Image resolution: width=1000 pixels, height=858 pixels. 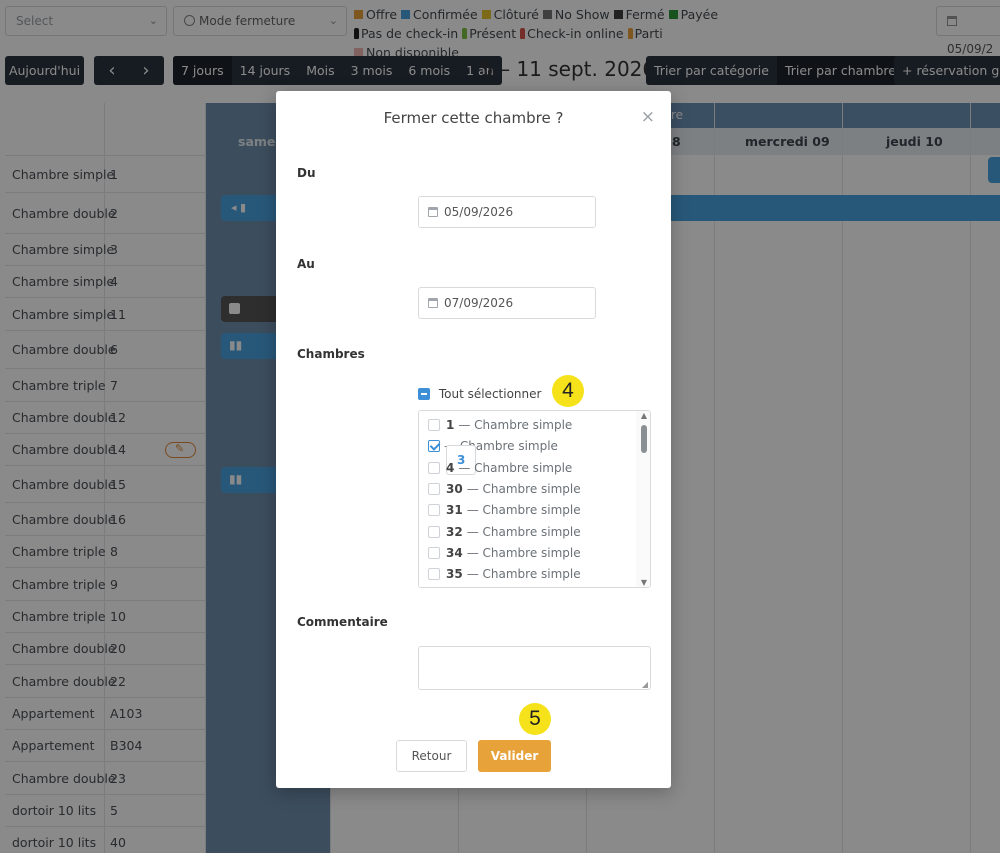 I want to click on scrollbar: ▲ ▼, so click(x=643, y=499).